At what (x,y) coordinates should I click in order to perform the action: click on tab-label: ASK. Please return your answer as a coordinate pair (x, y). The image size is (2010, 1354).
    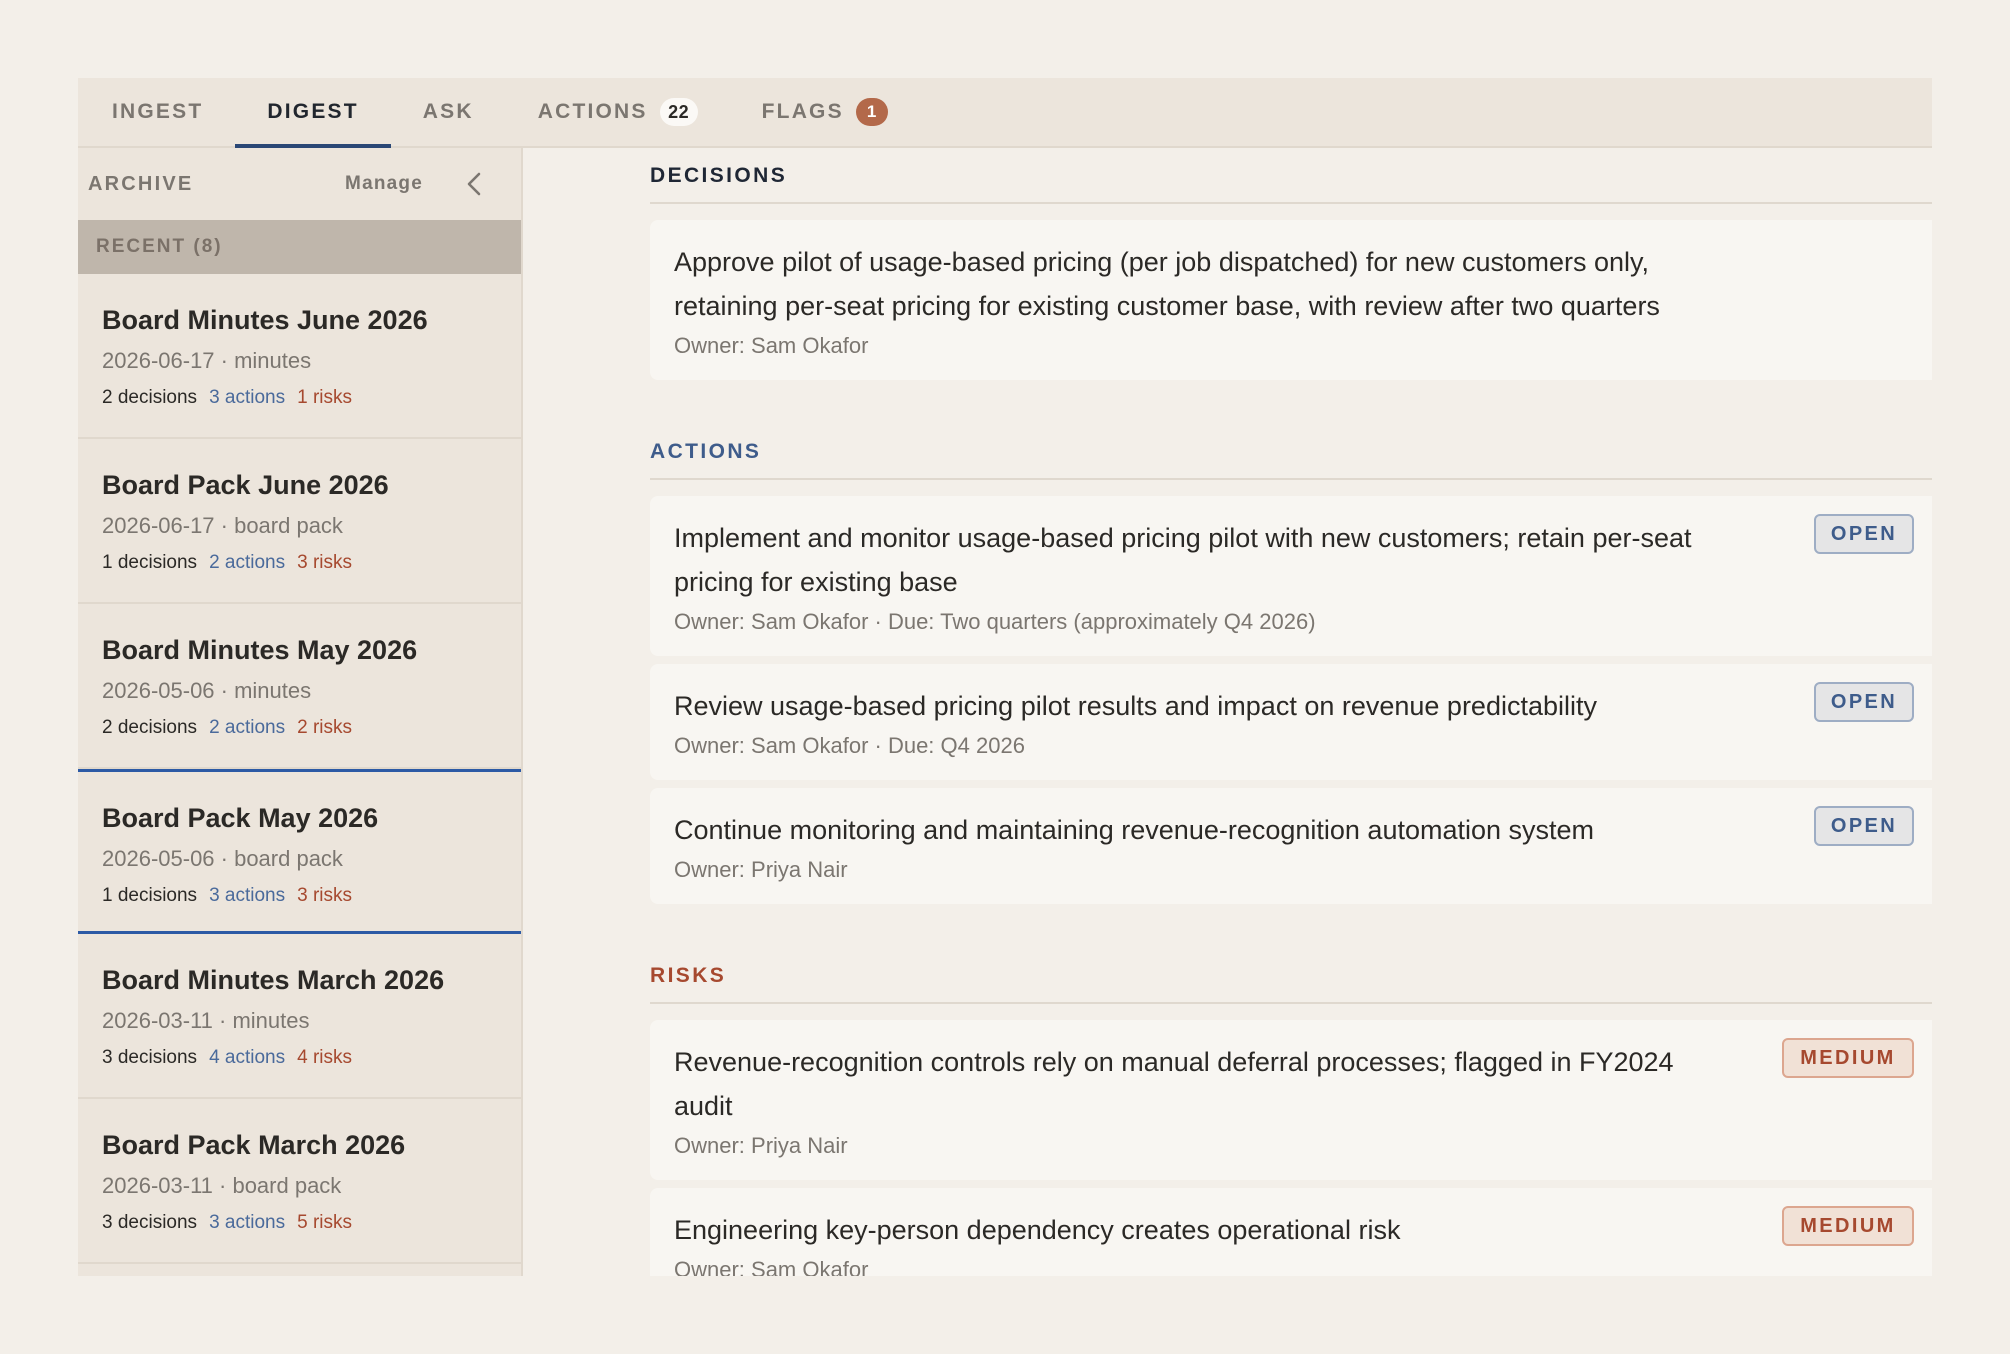
    Looking at the image, I should click on (448, 111).